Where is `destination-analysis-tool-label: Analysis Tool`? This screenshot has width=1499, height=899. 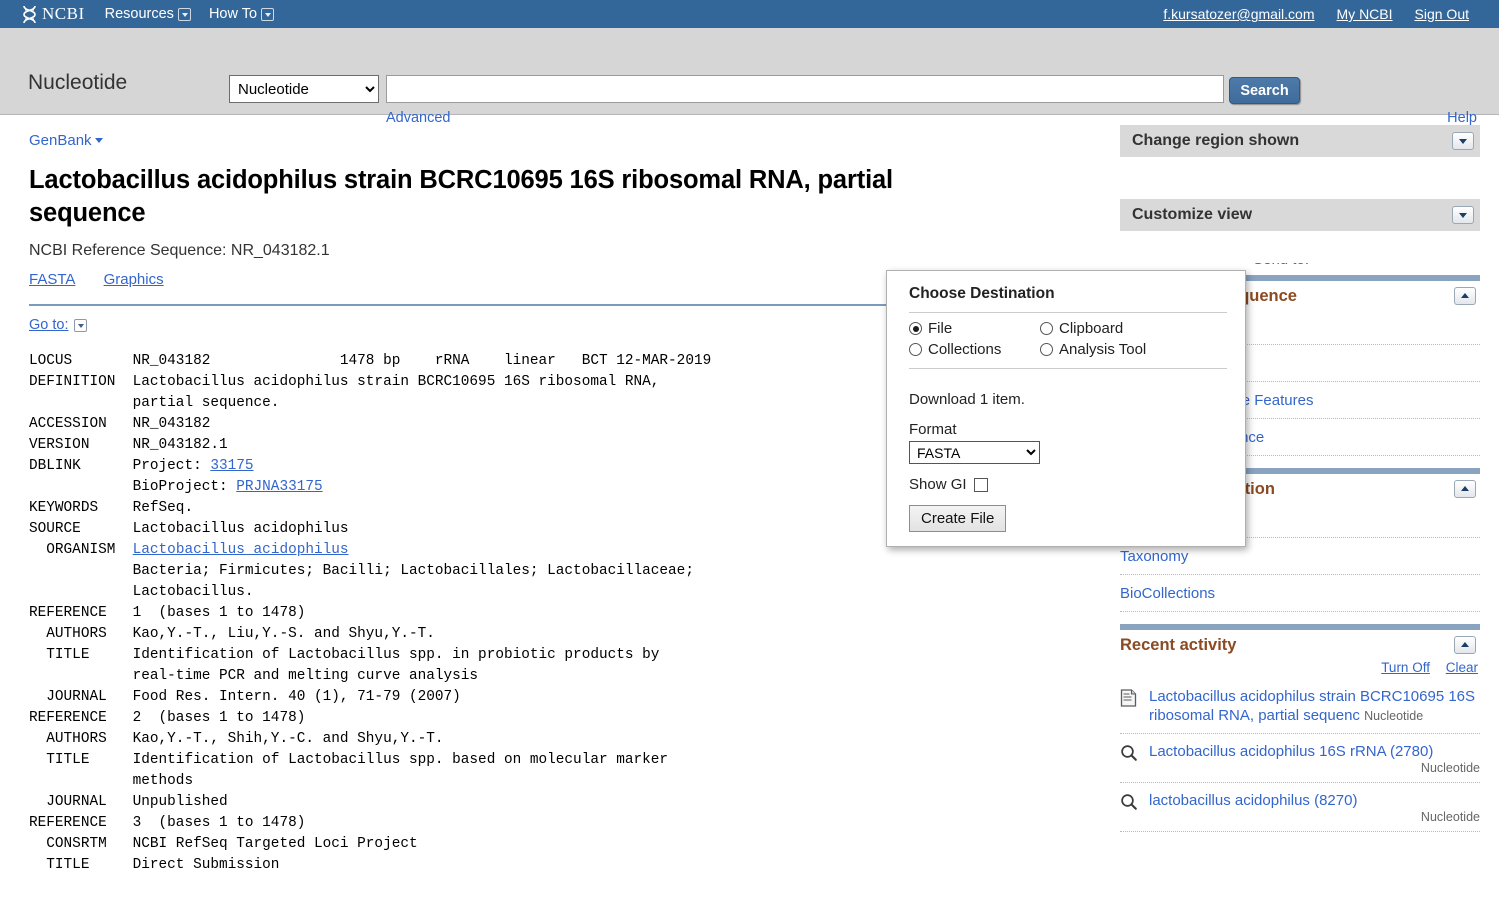 destination-analysis-tool-label: Analysis Tool is located at coordinates (1103, 349).